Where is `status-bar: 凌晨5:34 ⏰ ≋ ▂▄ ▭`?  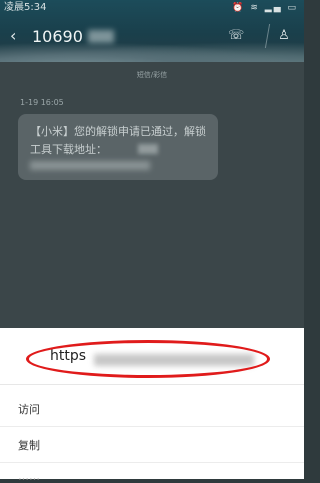 status-bar: 凌晨5:34 ⏰ ≋ ▂▄ ▭ is located at coordinates (152, 8).